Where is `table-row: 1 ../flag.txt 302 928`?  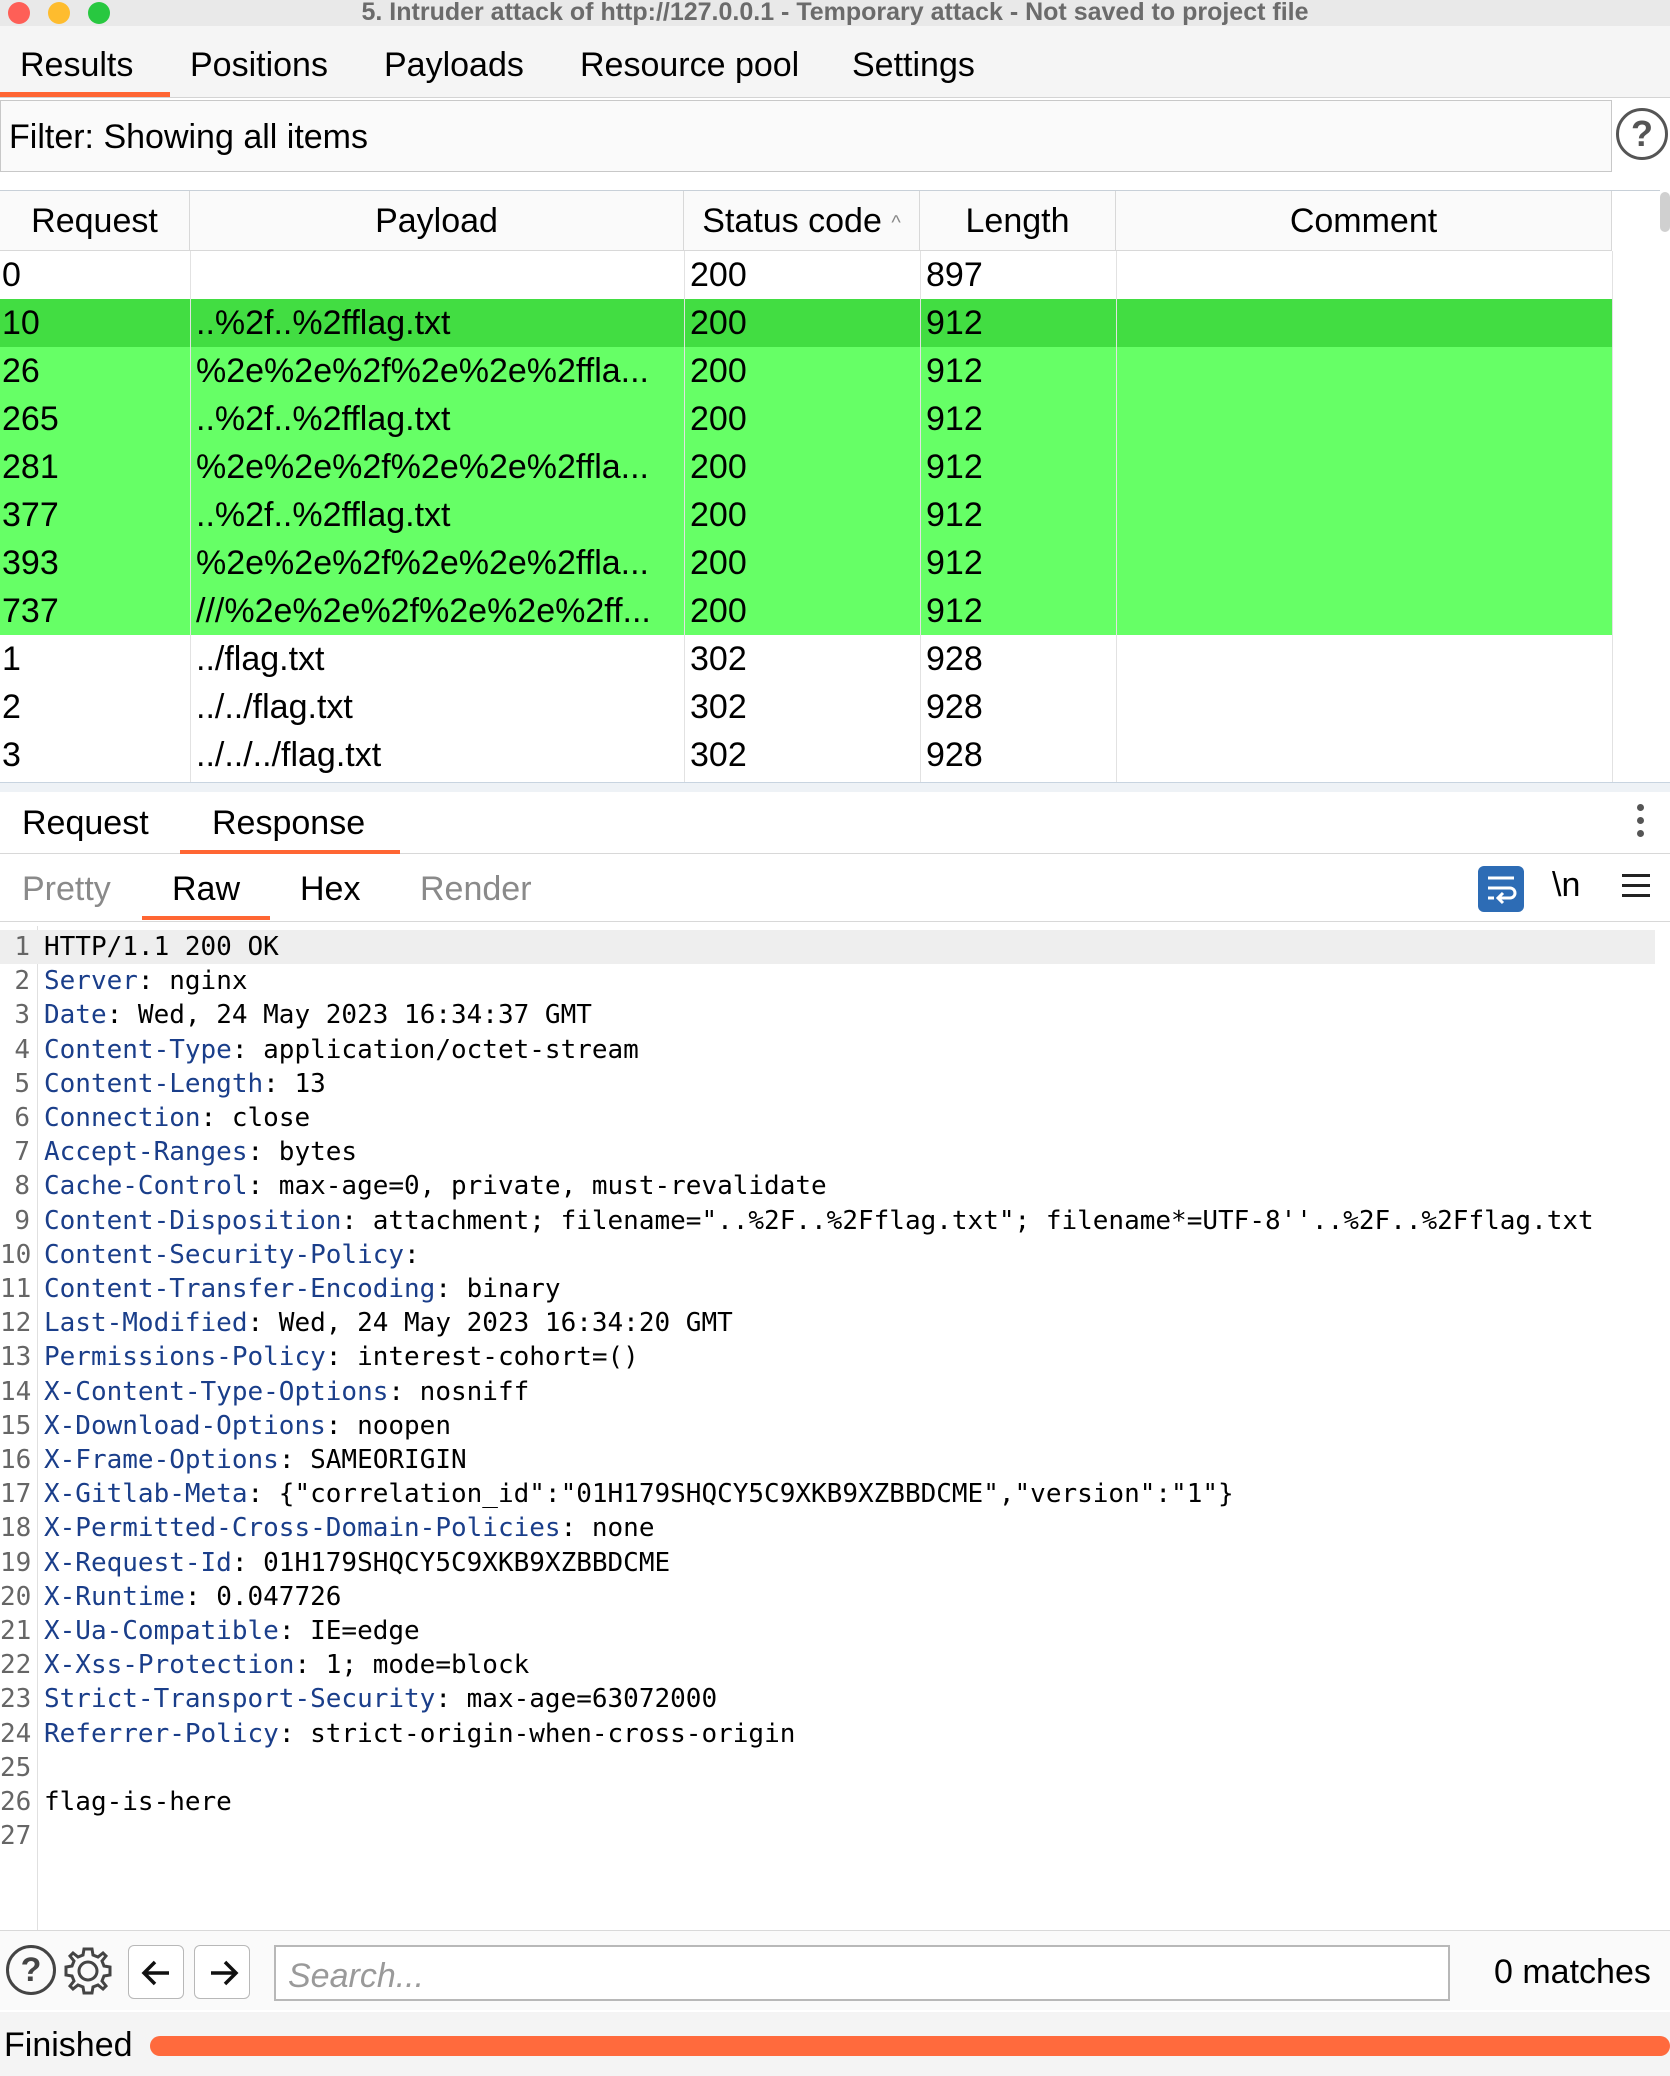
table-row: 1 ../flag.txt 302 928 is located at coordinates (806, 659).